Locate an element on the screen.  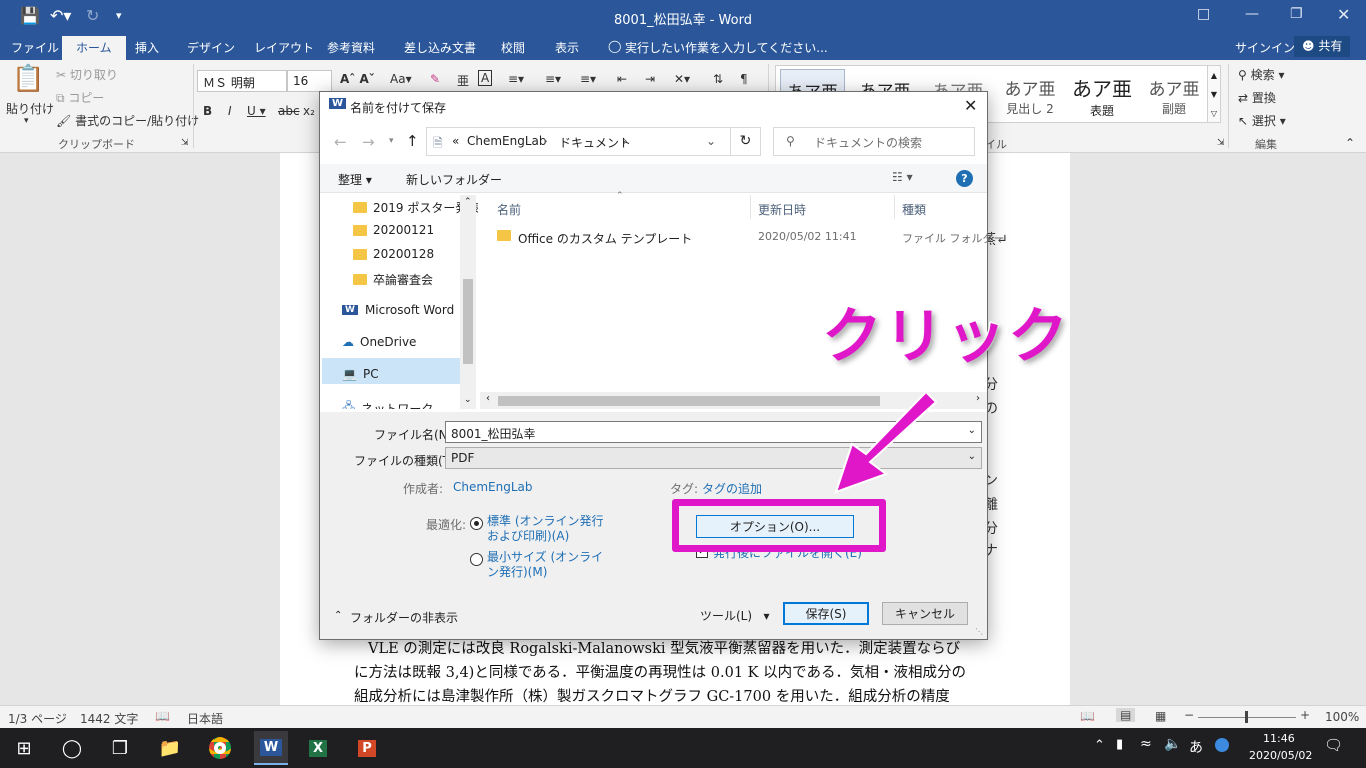
zoom-slider-thumb is located at coordinates (1246, 717).